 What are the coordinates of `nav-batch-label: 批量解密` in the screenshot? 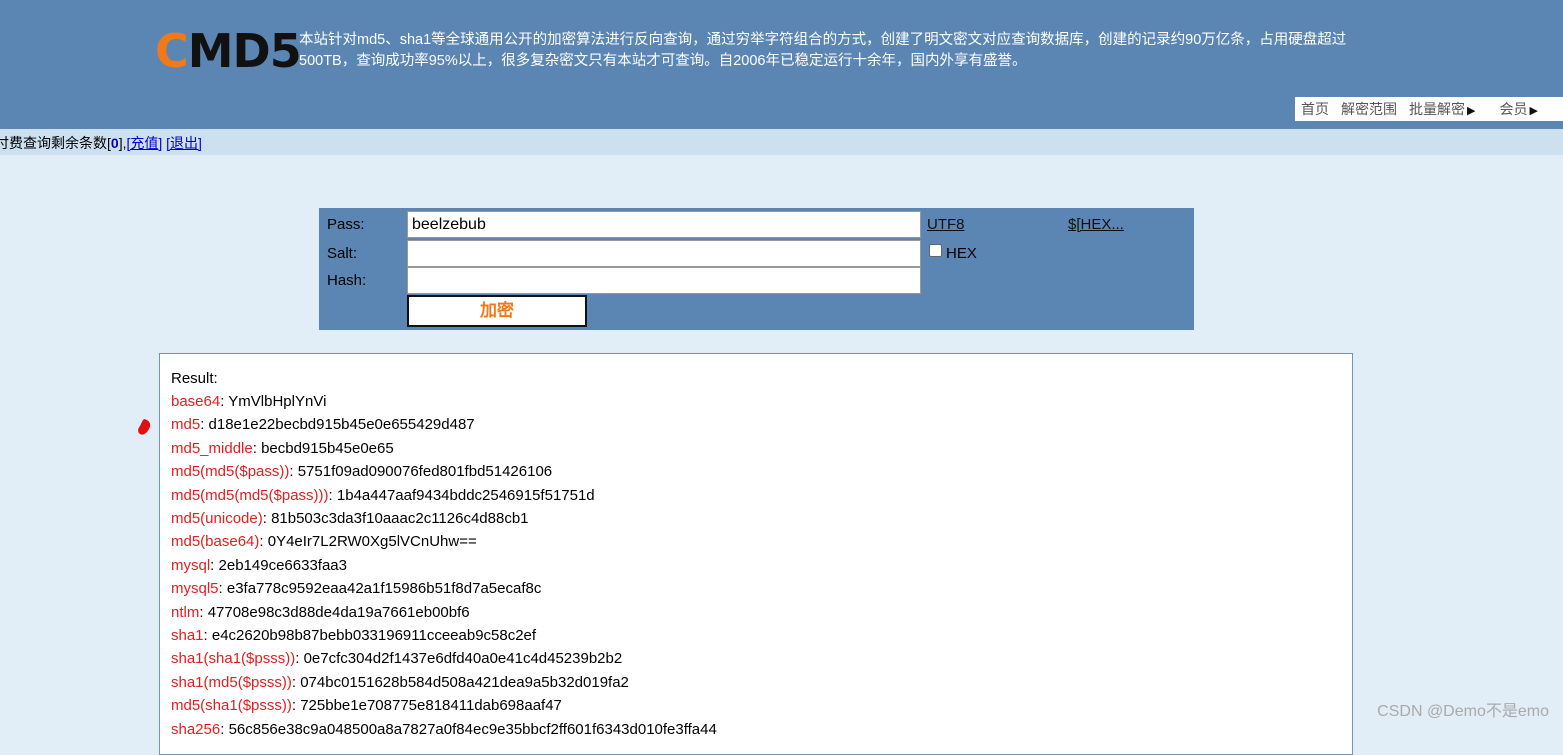 It's located at (1437, 109).